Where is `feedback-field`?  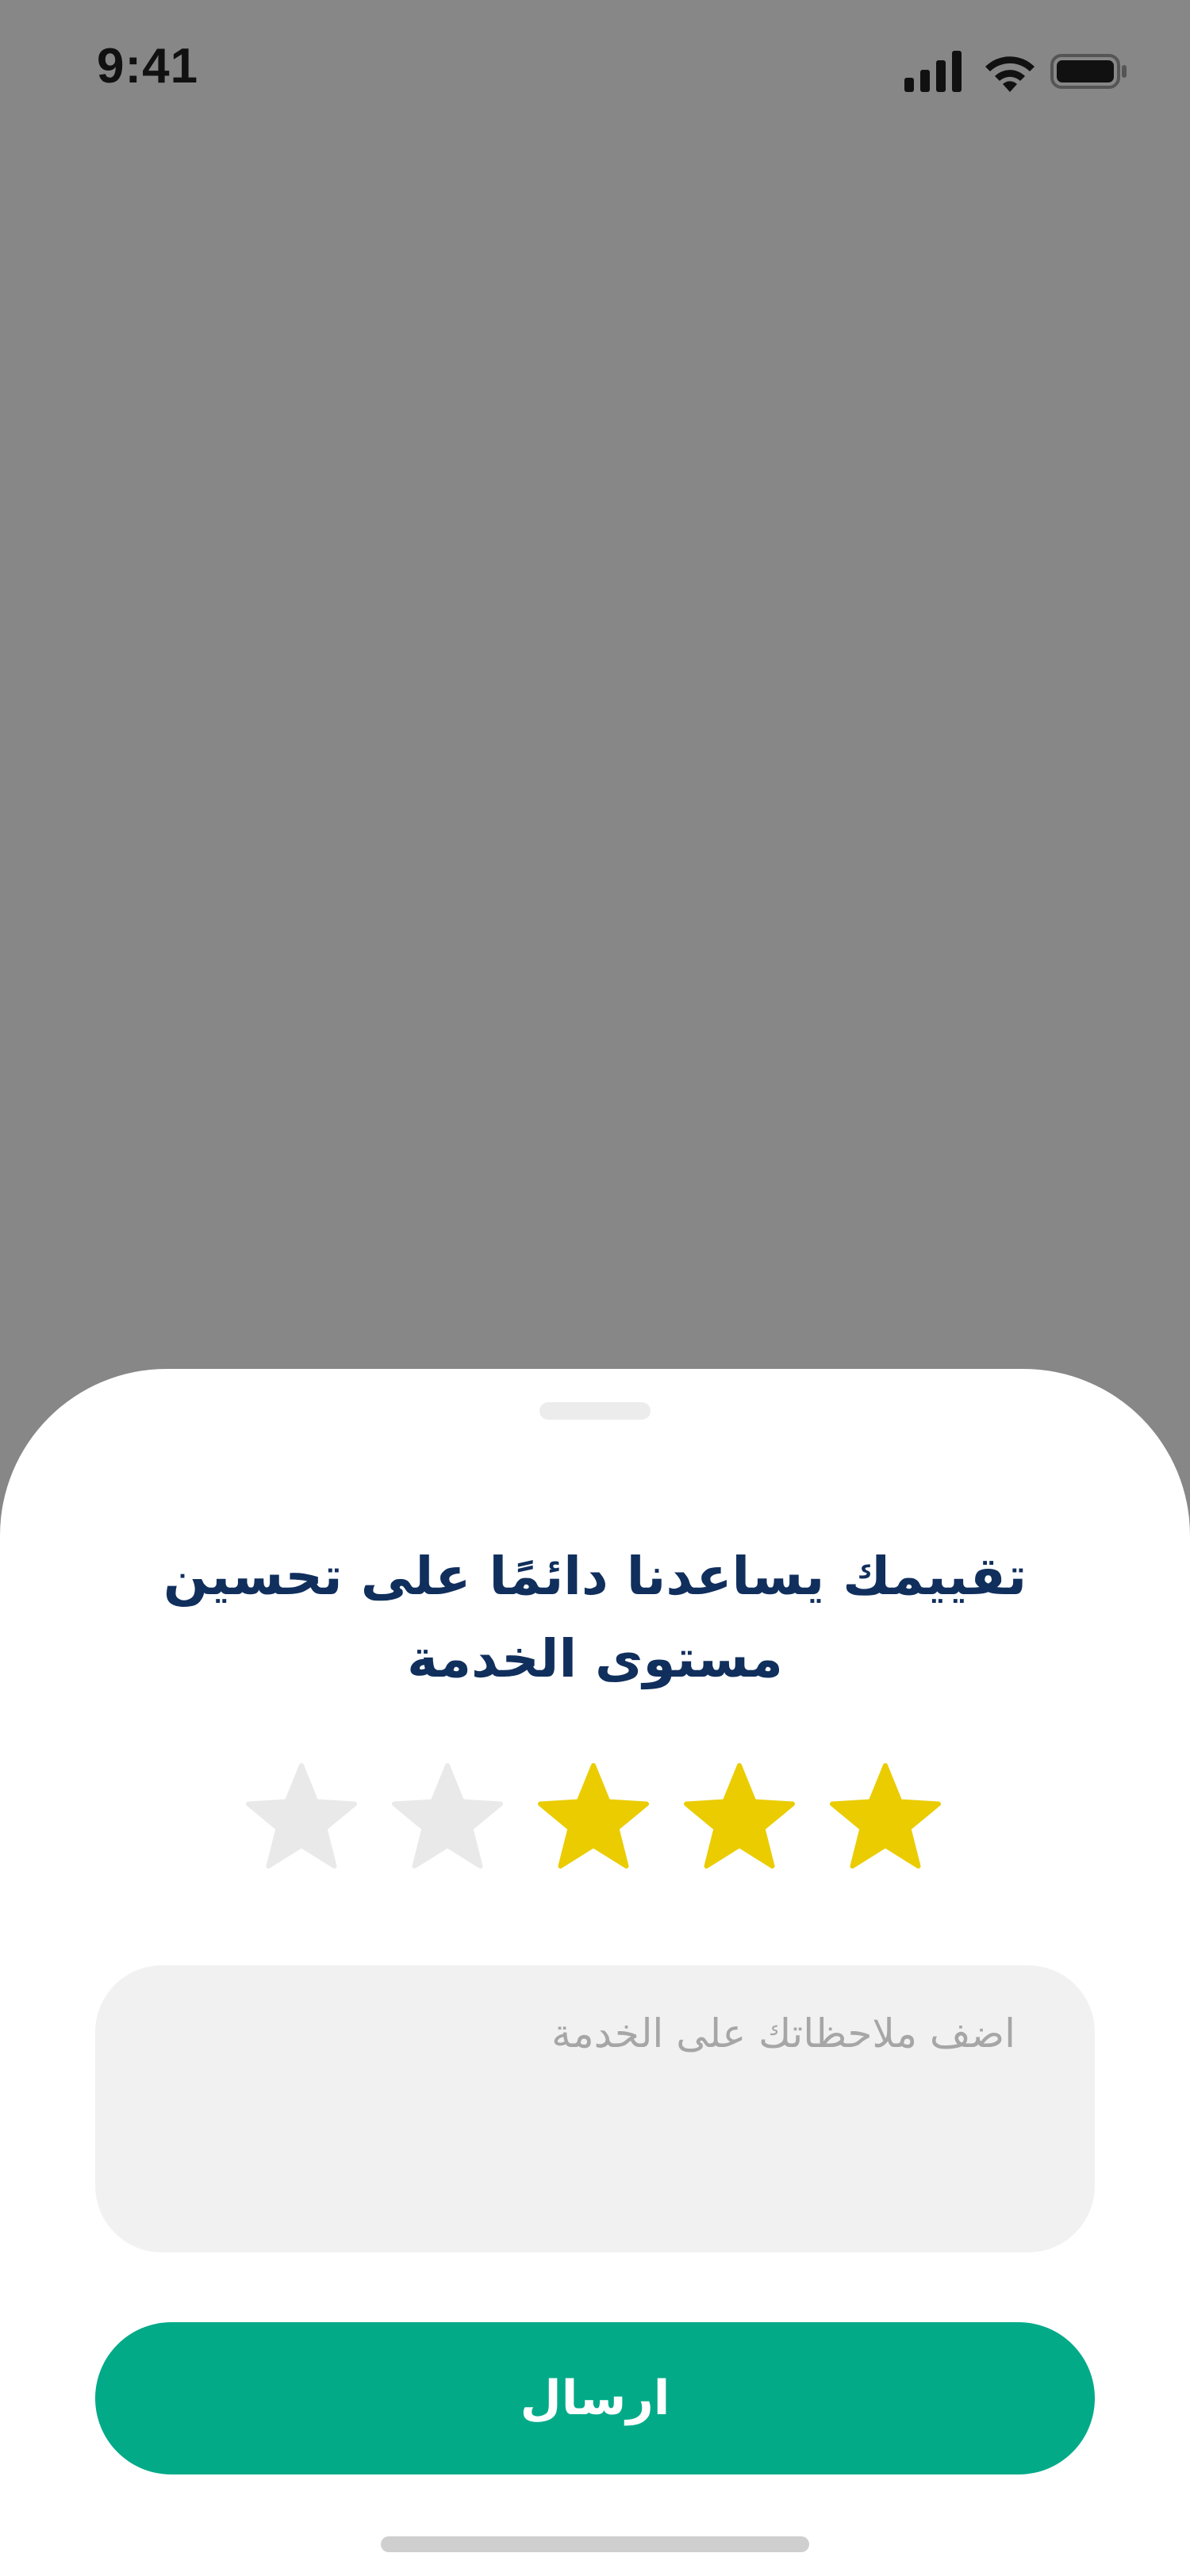 feedback-field is located at coordinates (595, 2108).